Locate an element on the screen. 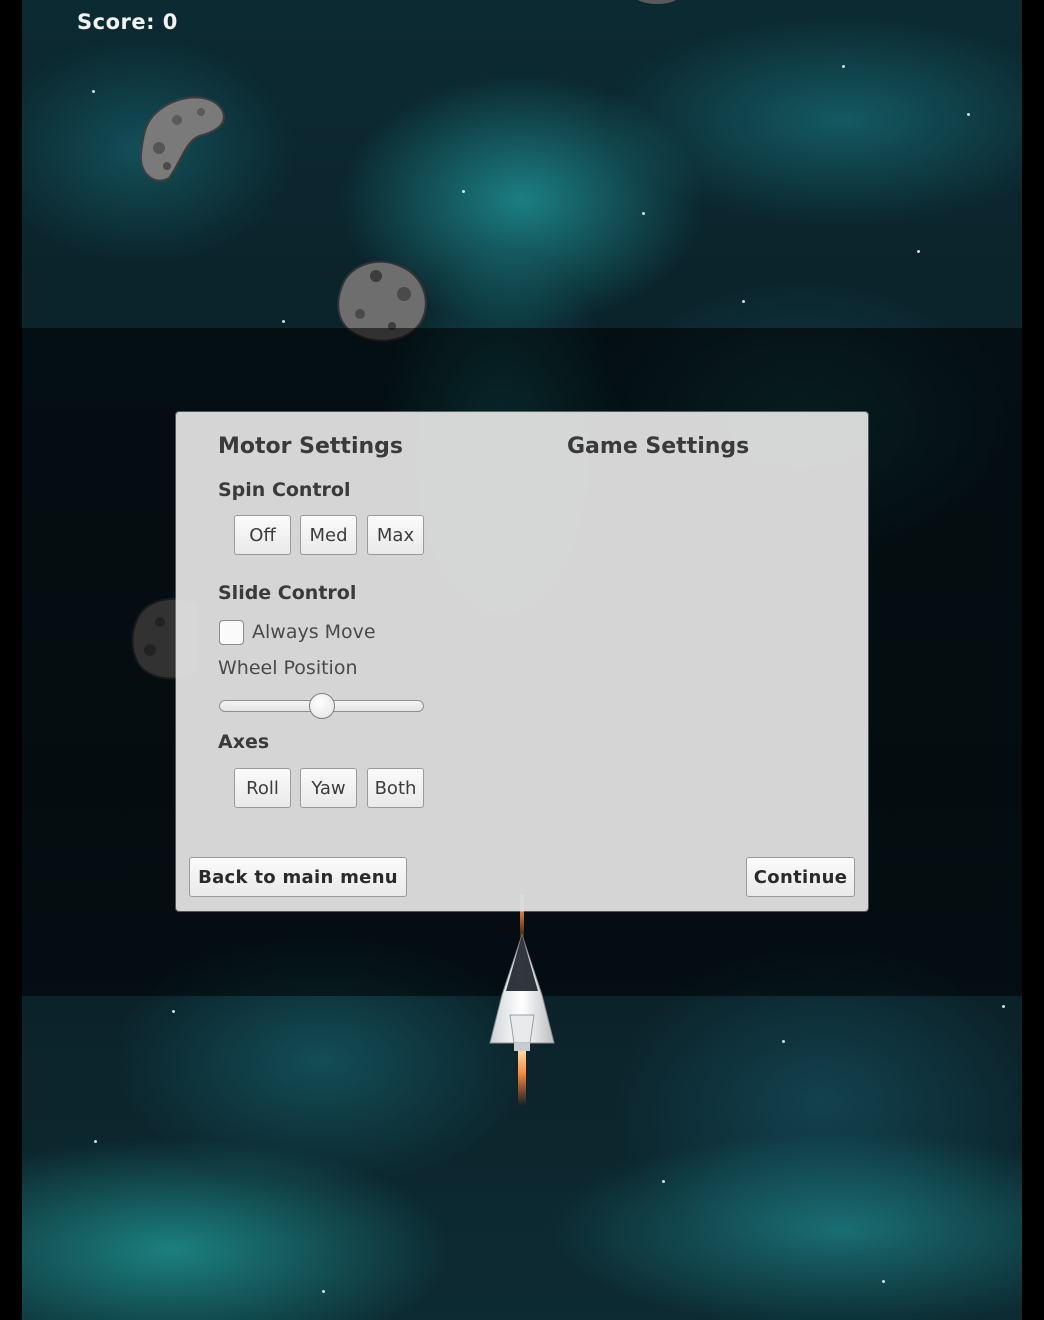 The height and width of the screenshot is (1320, 1044). axes-label: Axes is located at coordinates (244, 742).